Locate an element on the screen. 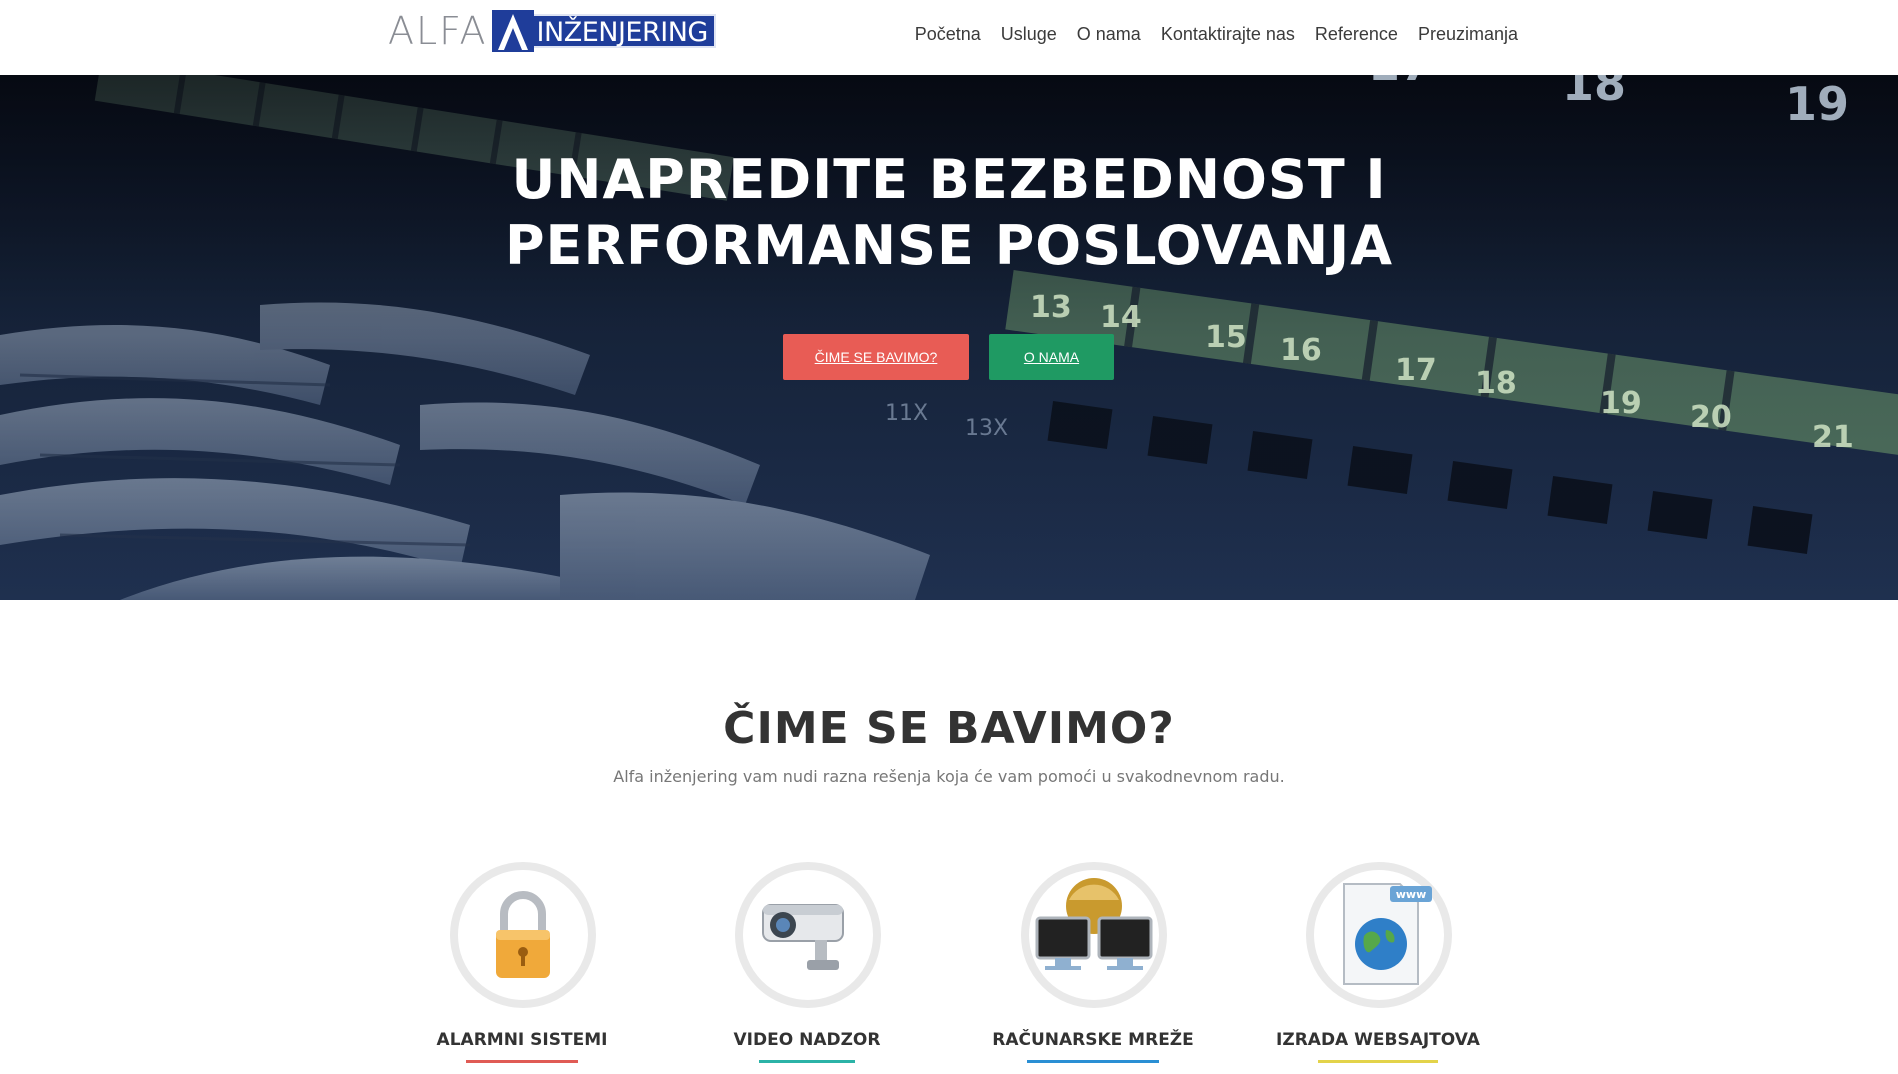 The image size is (1898, 1074). panel-number: 21 is located at coordinates (1833, 437).